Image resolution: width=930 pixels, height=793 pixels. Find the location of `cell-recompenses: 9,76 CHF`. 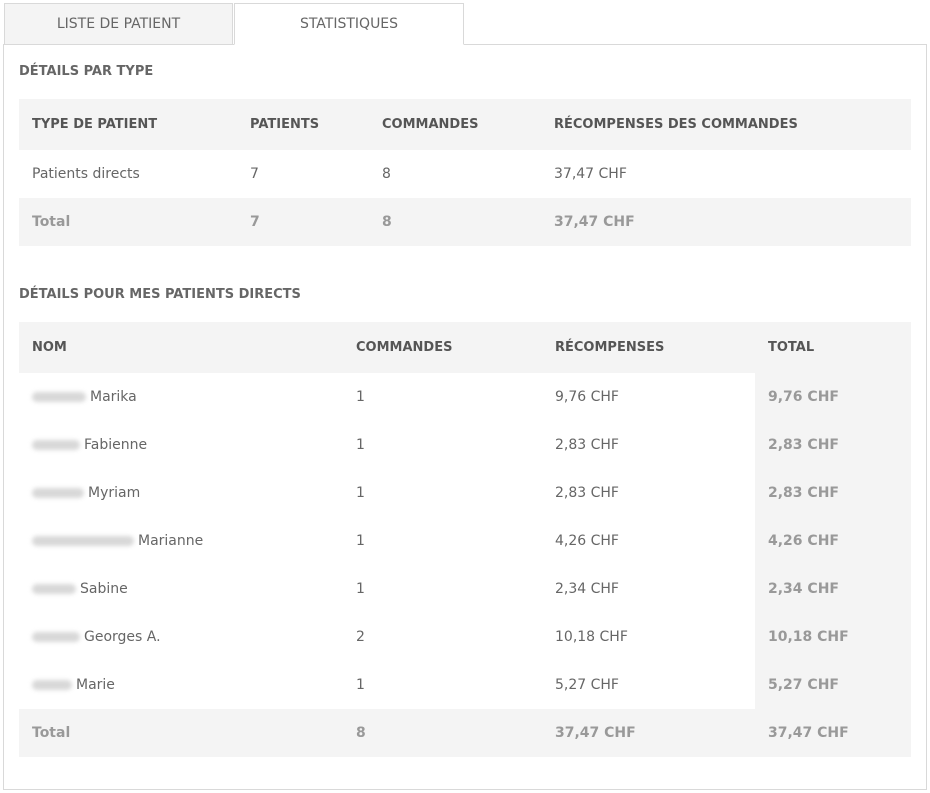

cell-recompenses: 9,76 CHF is located at coordinates (587, 397).